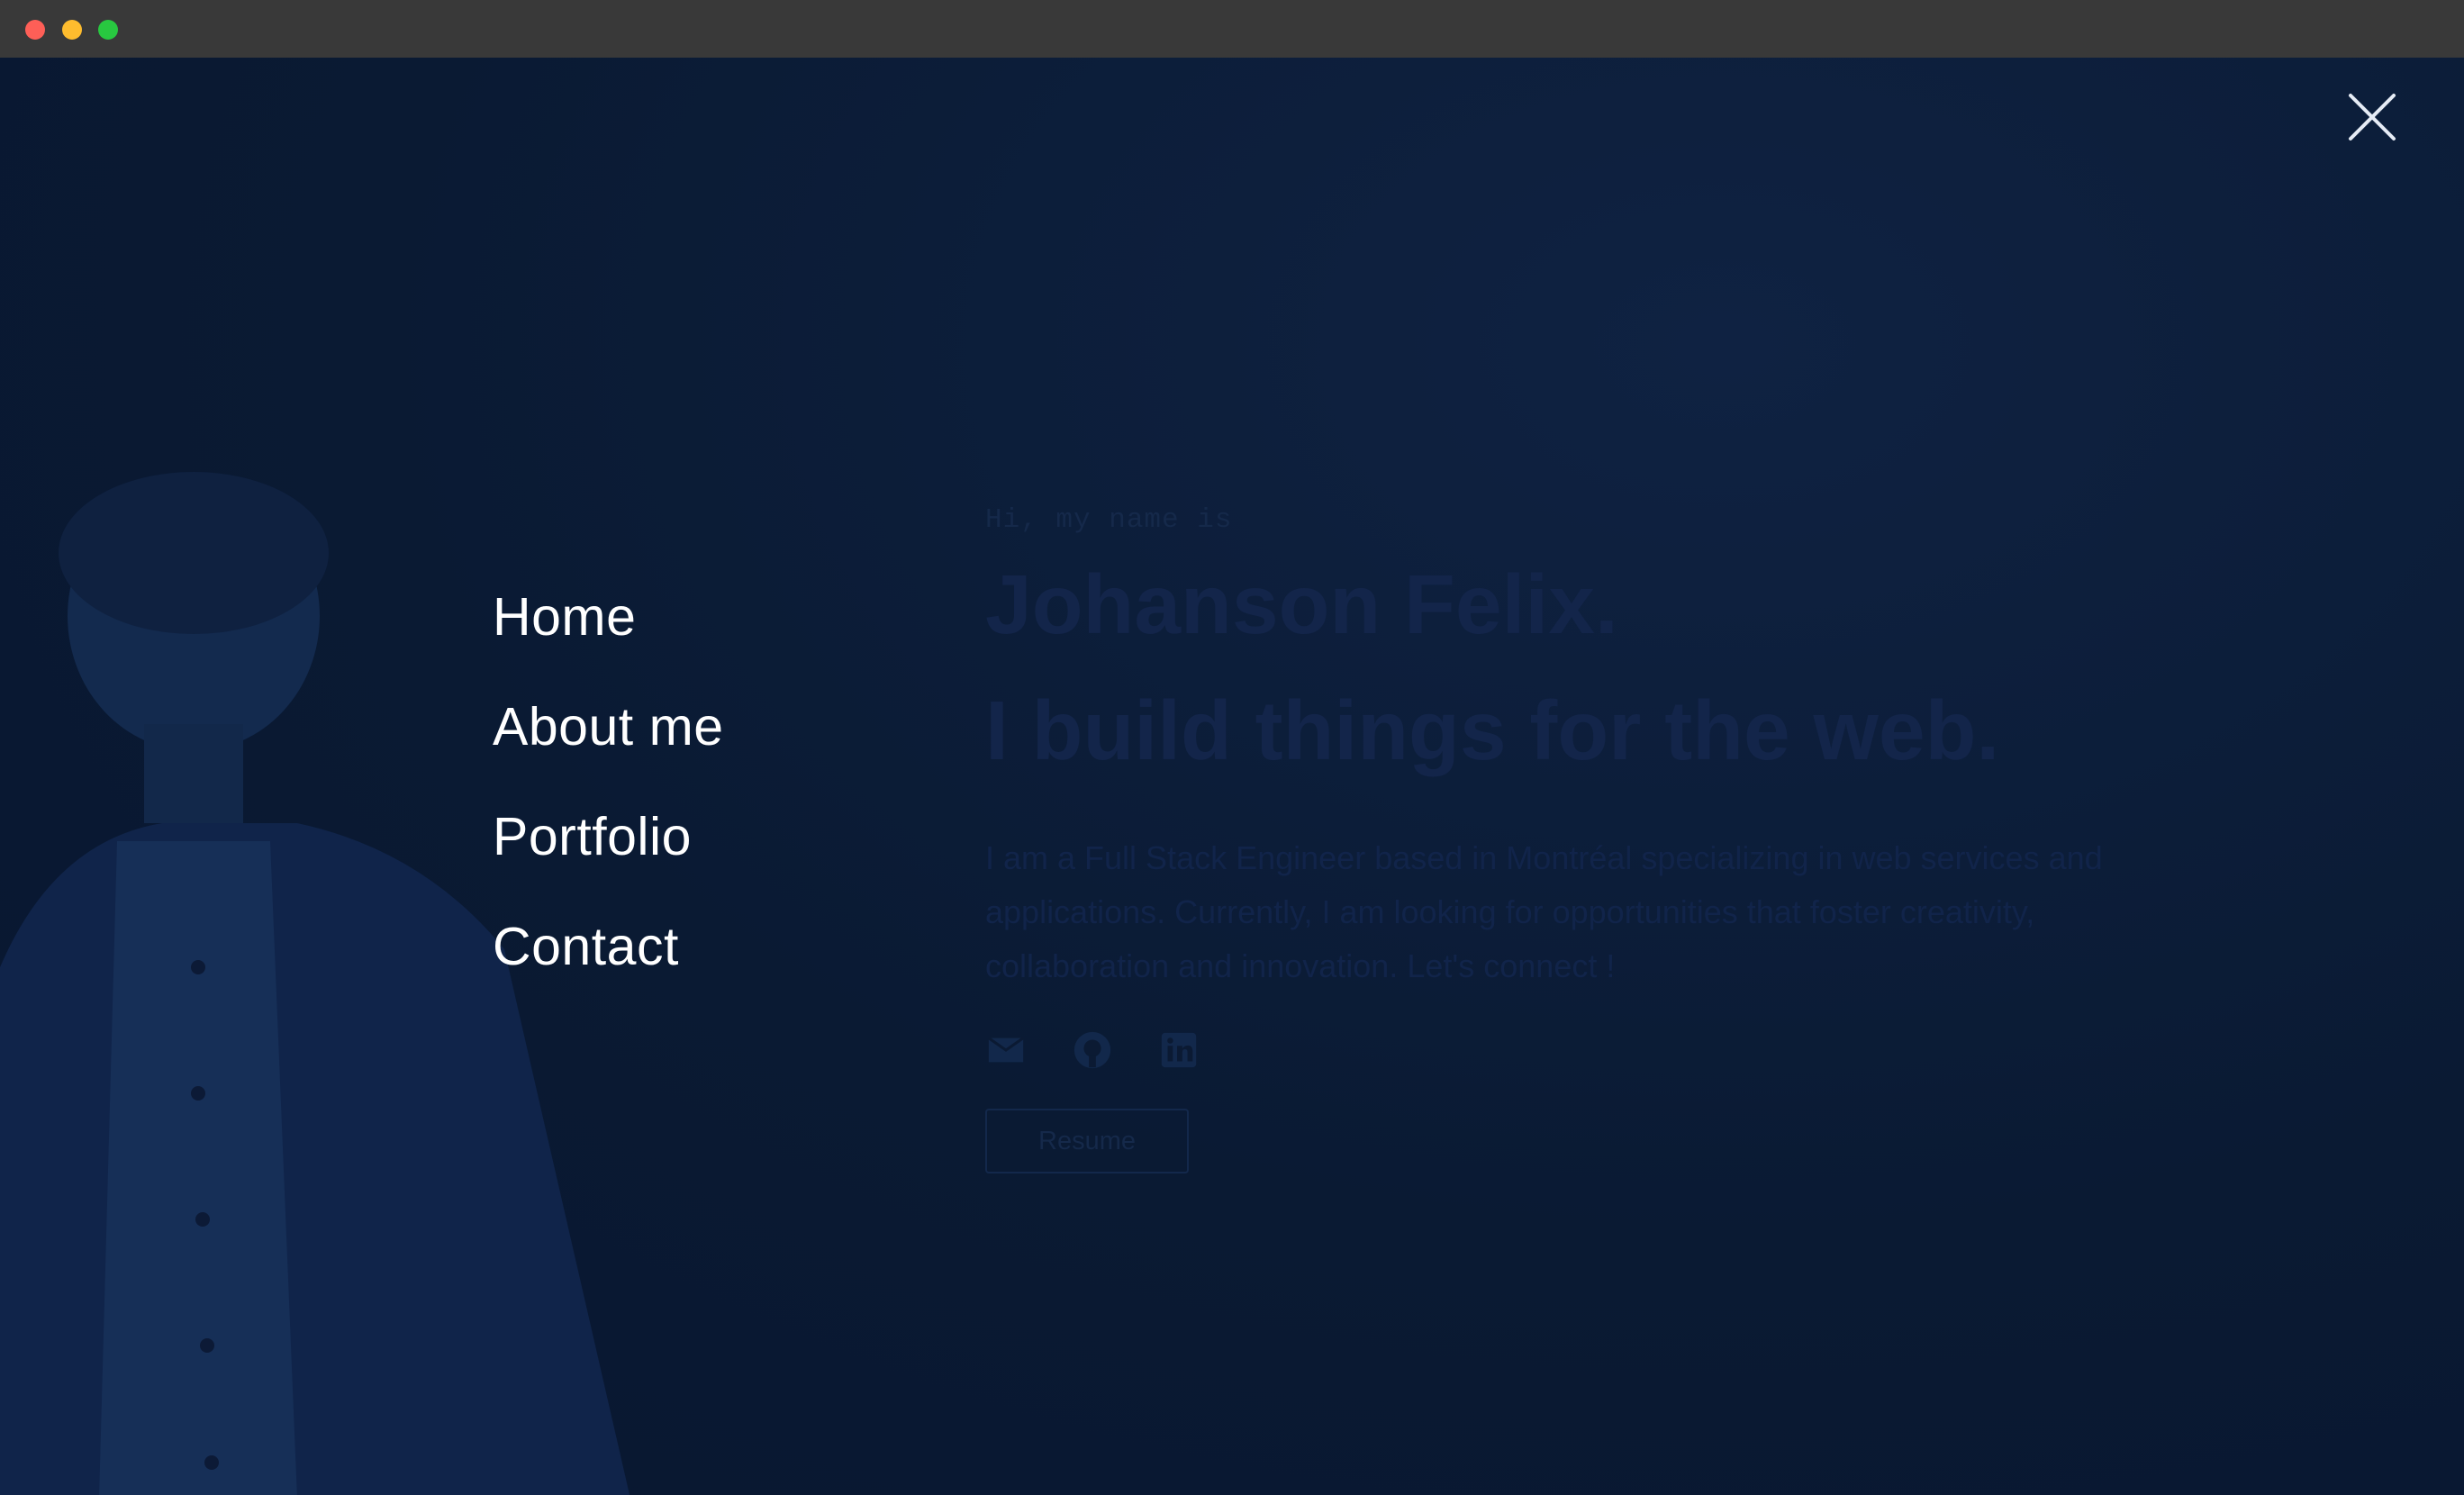  Describe the element at coordinates (108, 30) in the screenshot. I see `window-maximize-dot` at that location.